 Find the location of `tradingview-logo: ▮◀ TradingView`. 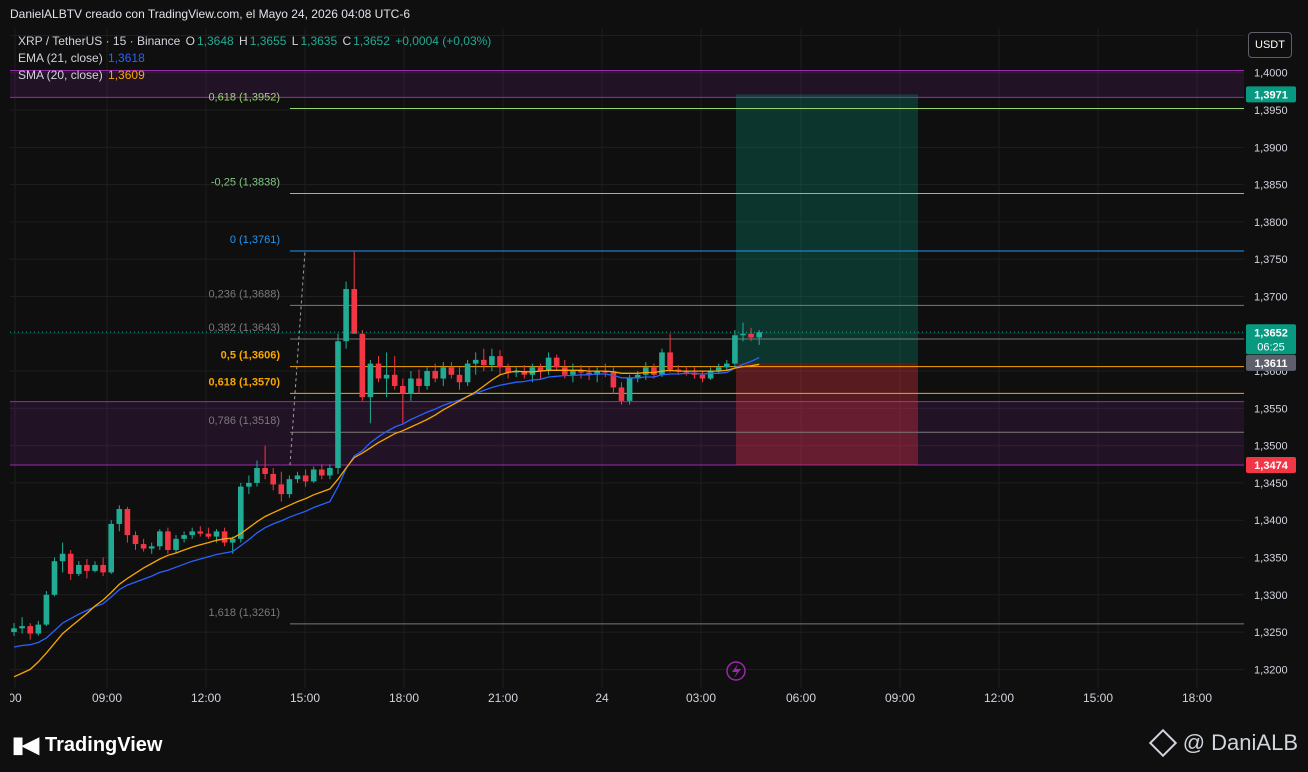

tradingview-logo: ▮◀ TradingView is located at coordinates (87, 745).